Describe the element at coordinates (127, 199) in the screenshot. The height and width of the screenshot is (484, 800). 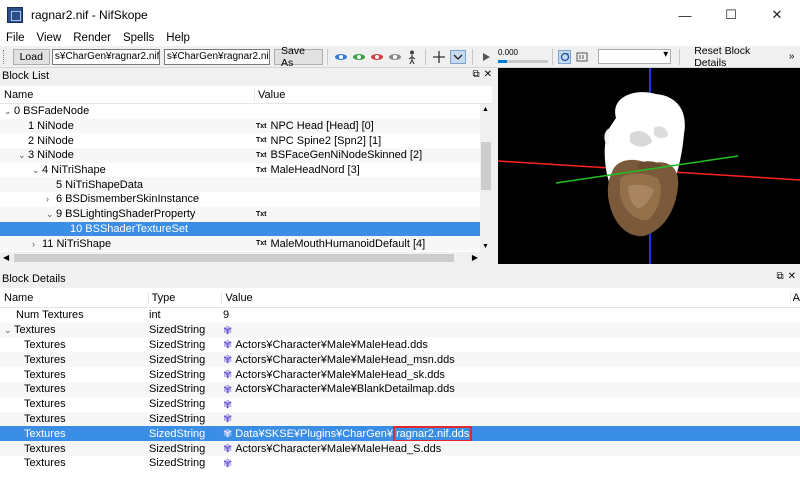
I see `block-name-cell: › 6 BSDismemberSkinInstance` at that location.